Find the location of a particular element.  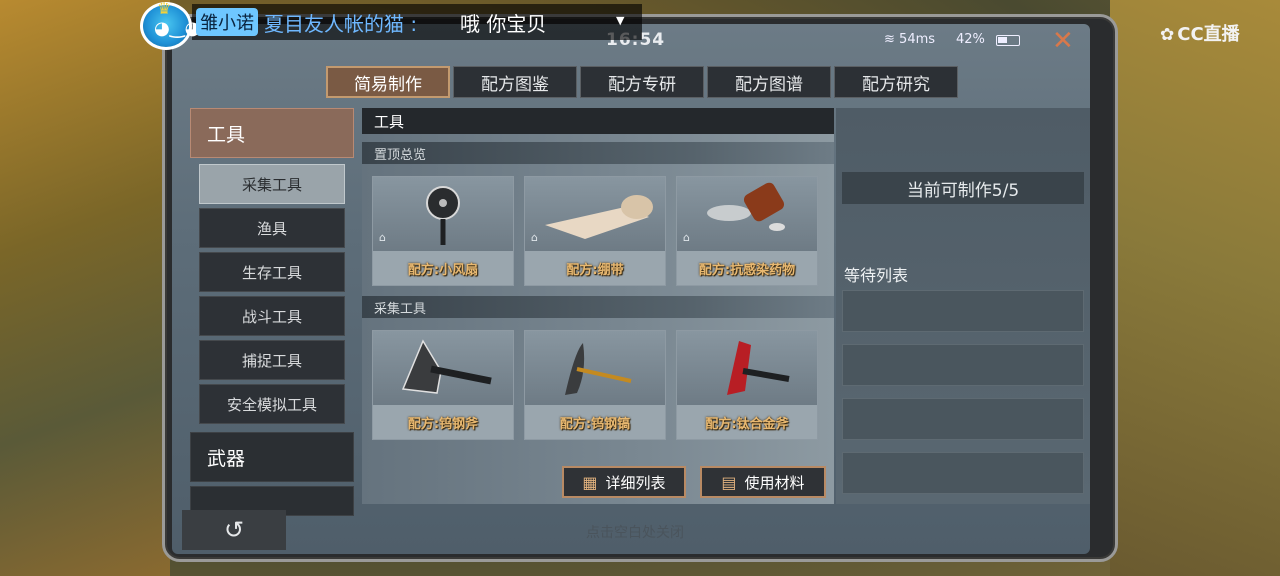

craft-tabs: 简易制作 配方图鉴 配方专研 配方图谱 配方研究 is located at coordinates (642, 82).